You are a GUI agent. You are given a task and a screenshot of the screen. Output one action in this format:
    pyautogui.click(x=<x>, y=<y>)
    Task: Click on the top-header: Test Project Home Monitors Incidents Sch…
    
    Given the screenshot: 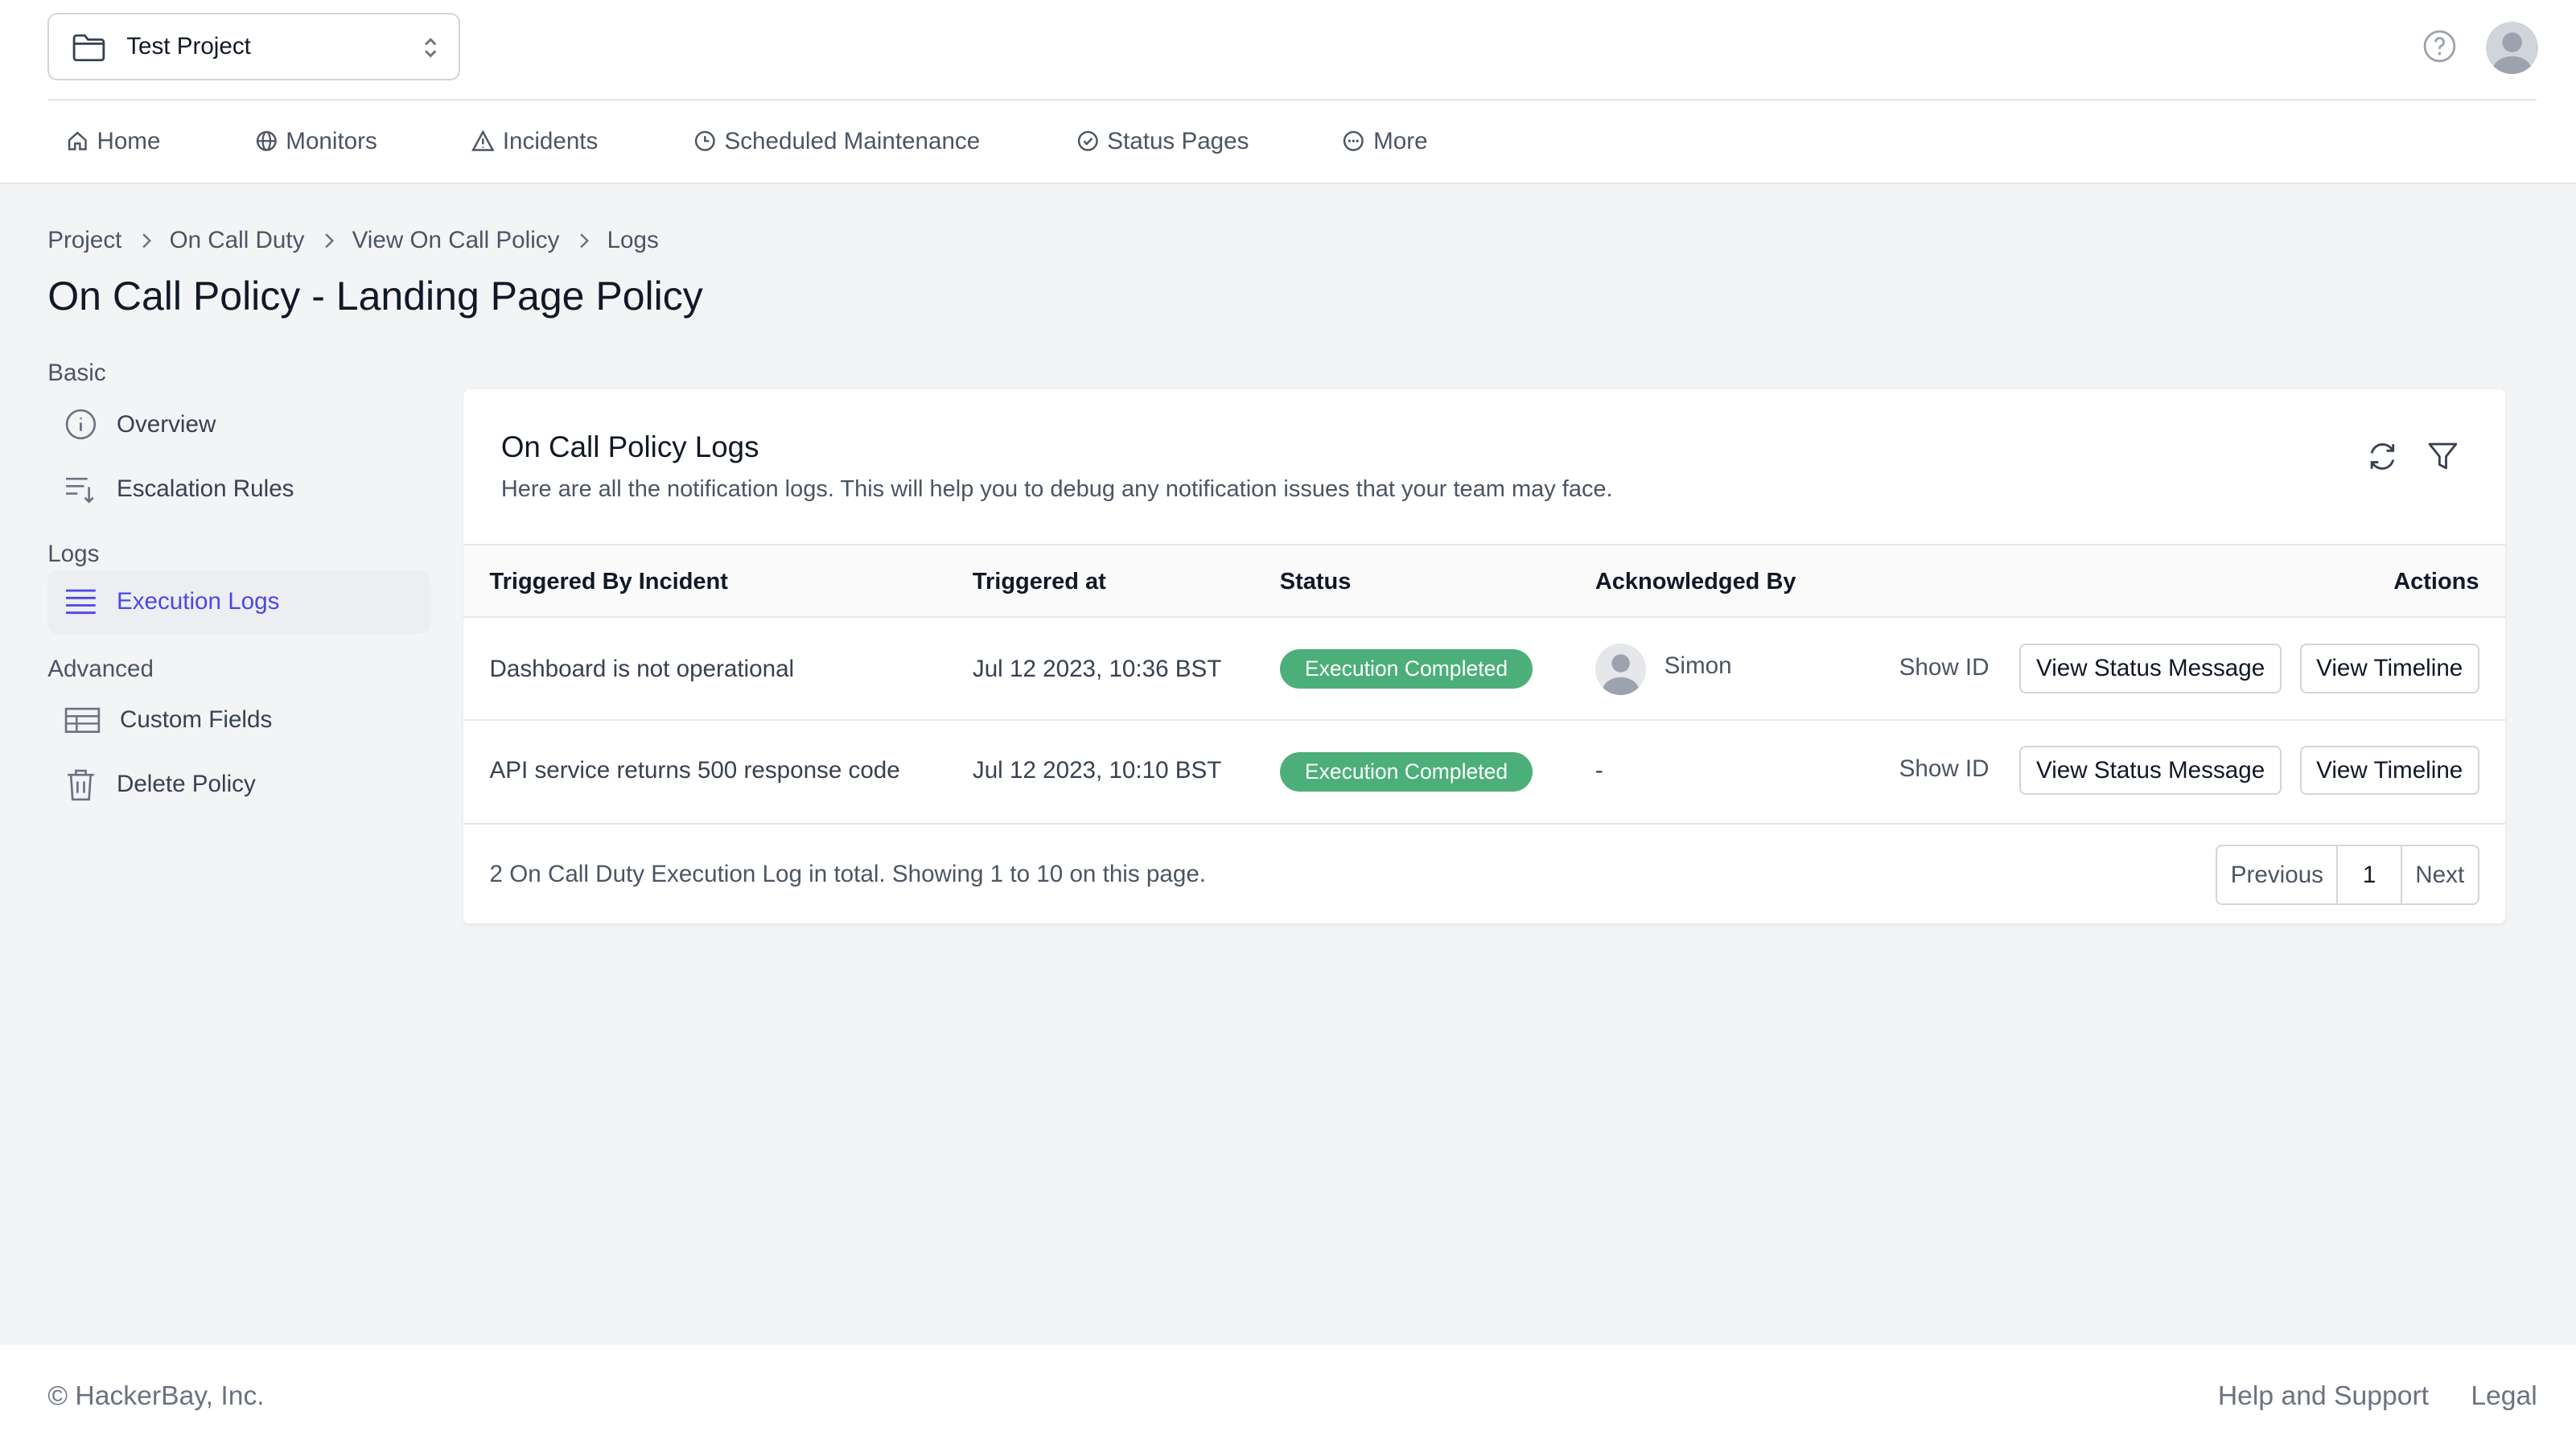 What is the action you would take?
    pyautogui.click(x=1288, y=92)
    